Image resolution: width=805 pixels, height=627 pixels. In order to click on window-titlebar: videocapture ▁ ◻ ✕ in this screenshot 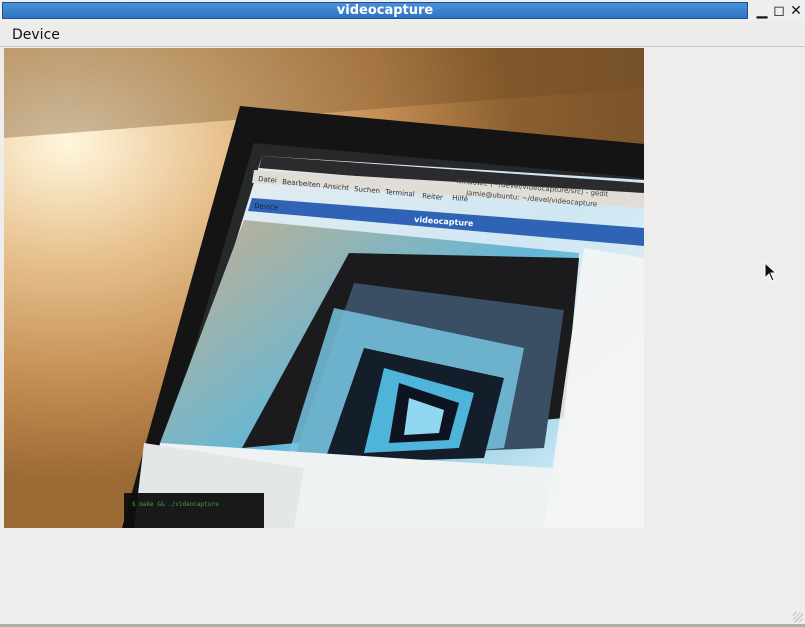, I will do `click(402, 11)`.